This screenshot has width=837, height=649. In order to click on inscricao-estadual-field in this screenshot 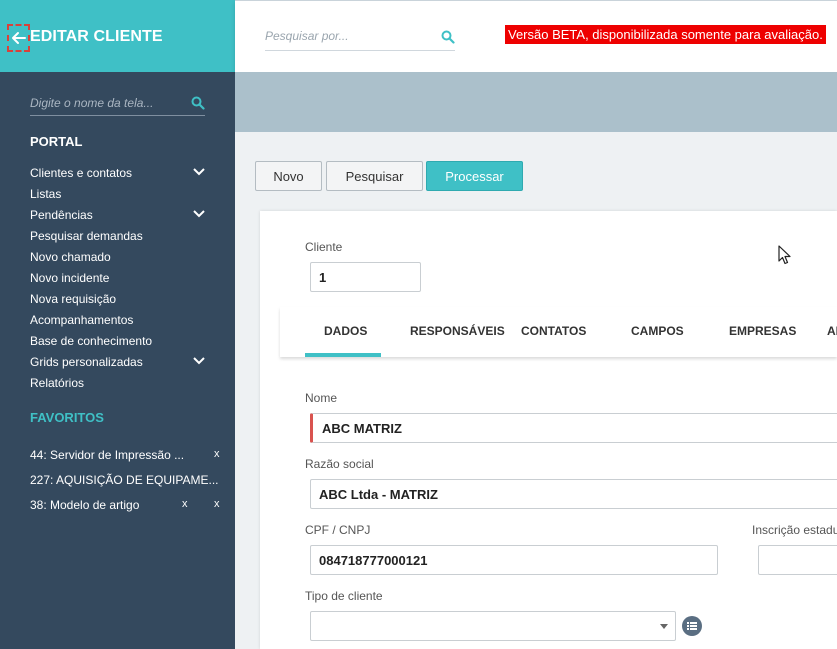, I will do `click(797, 560)`.